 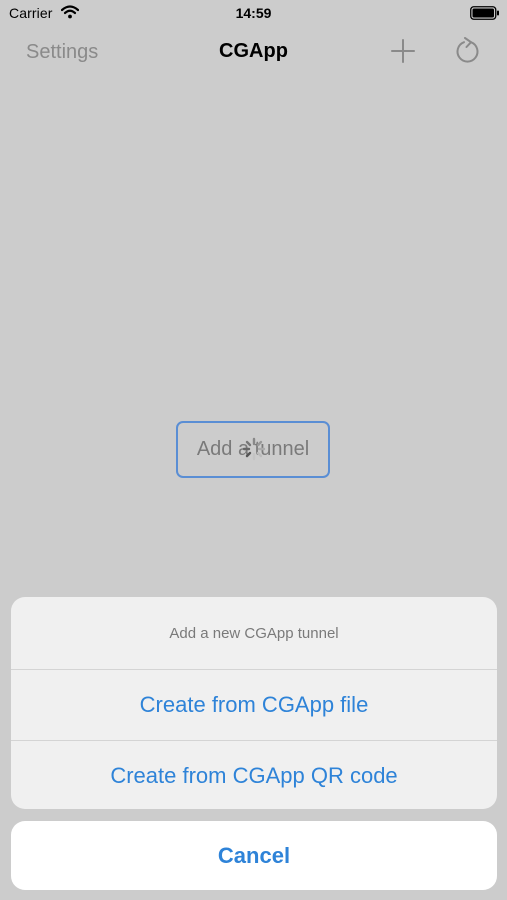 What do you see at coordinates (484, 13) in the screenshot?
I see `battery-icon` at bounding box center [484, 13].